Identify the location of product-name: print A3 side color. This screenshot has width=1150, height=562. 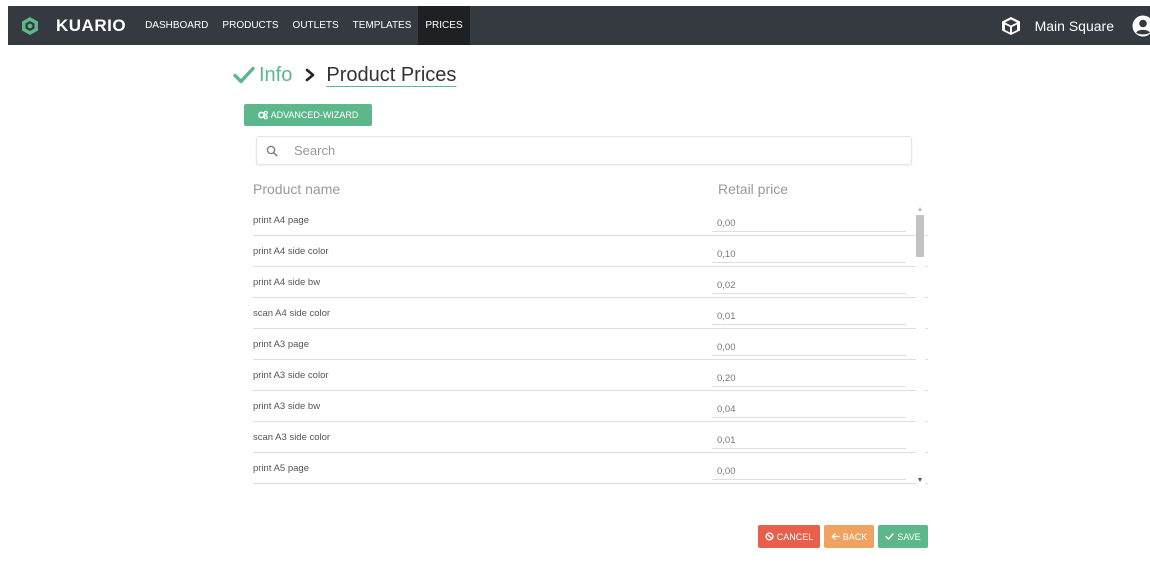
(291, 375).